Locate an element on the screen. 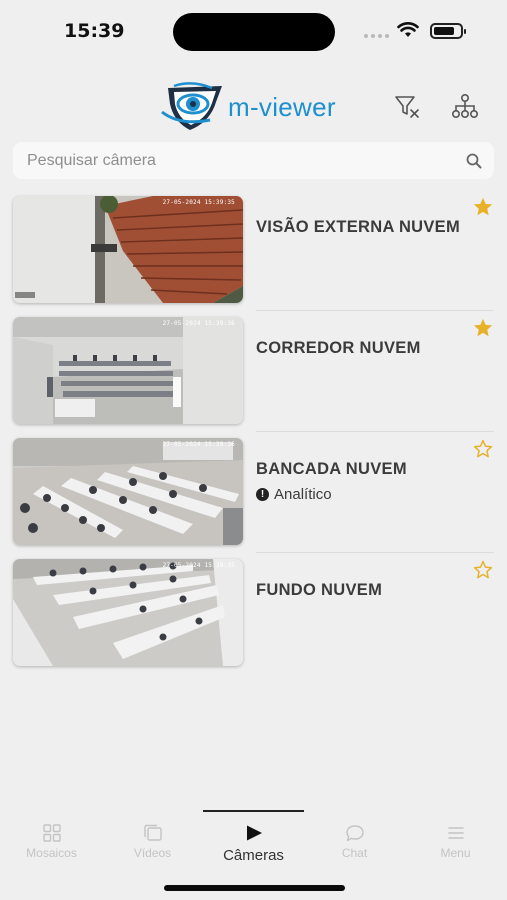  tab-label: Menu is located at coordinates (455, 853).